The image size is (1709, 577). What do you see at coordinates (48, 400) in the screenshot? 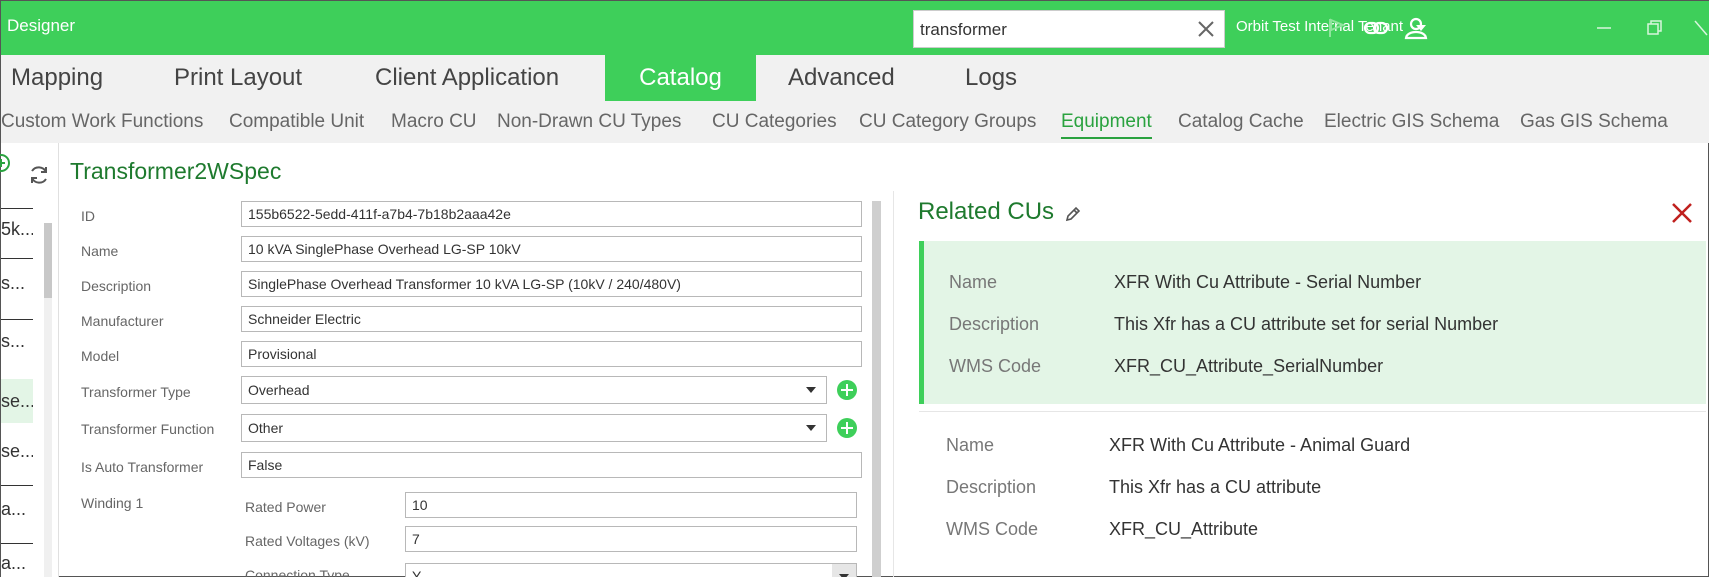
I see `list-scrollbar` at bounding box center [48, 400].